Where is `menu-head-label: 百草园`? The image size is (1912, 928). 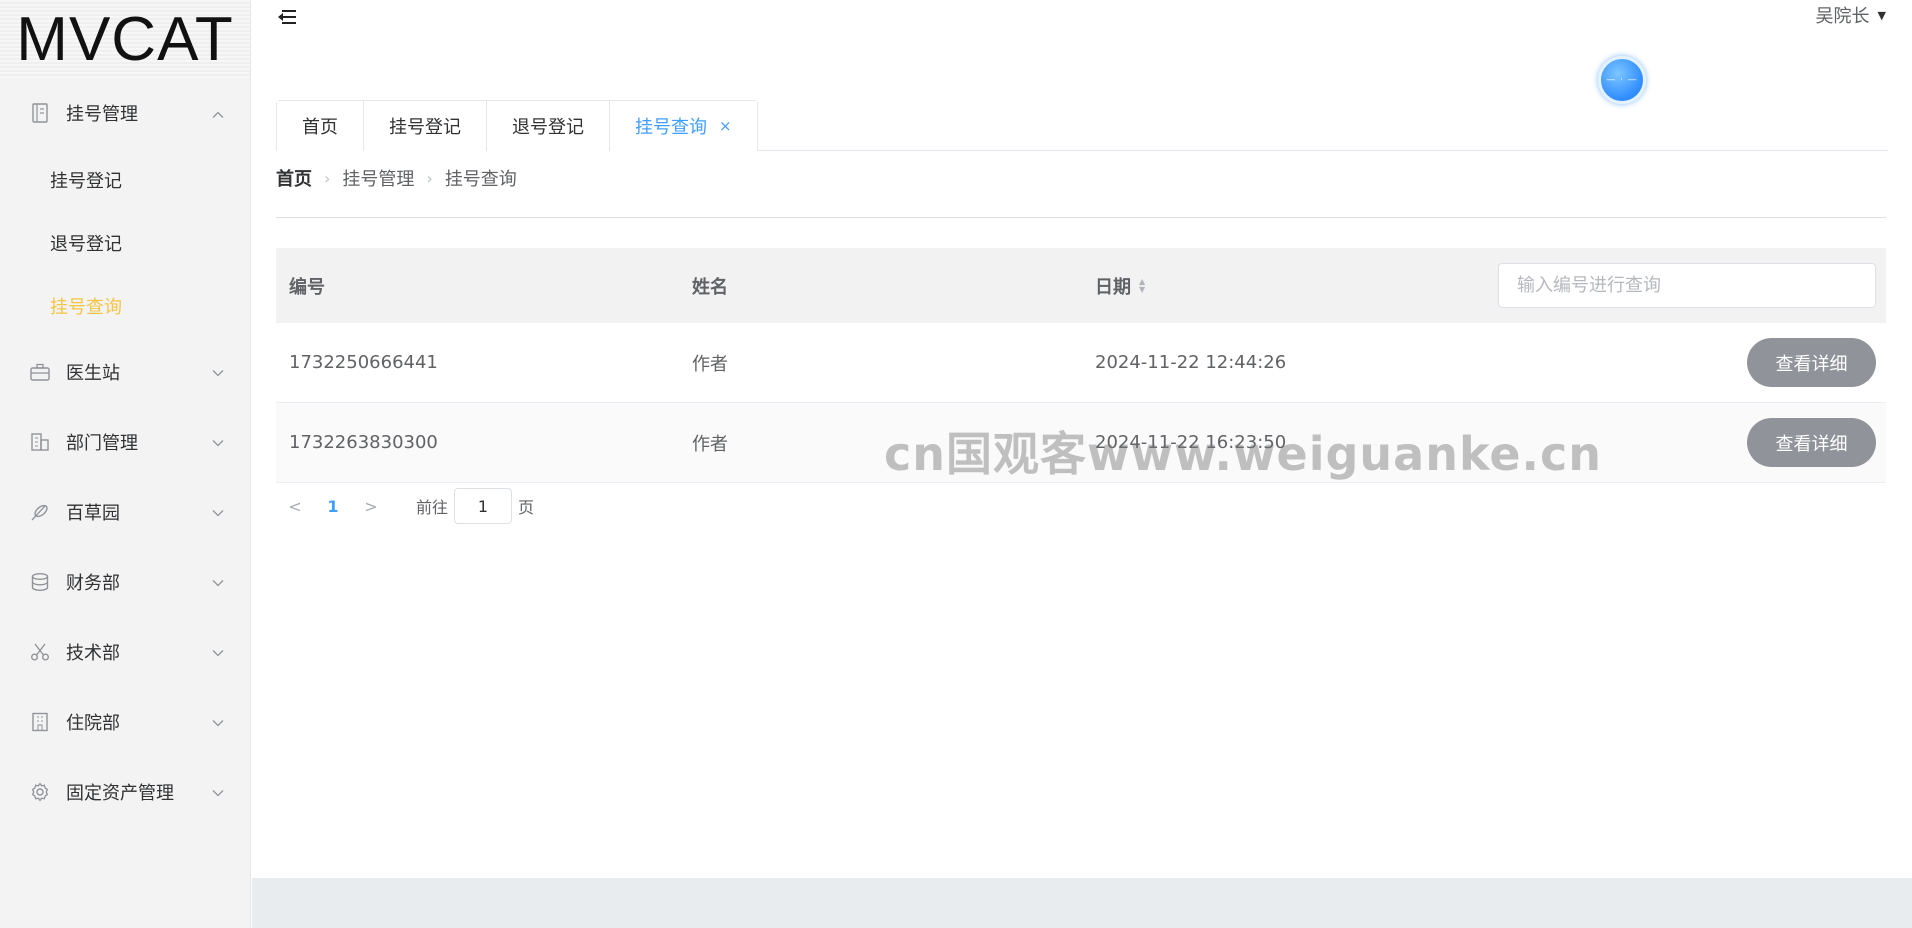 menu-head-label: 百草园 is located at coordinates (93, 513).